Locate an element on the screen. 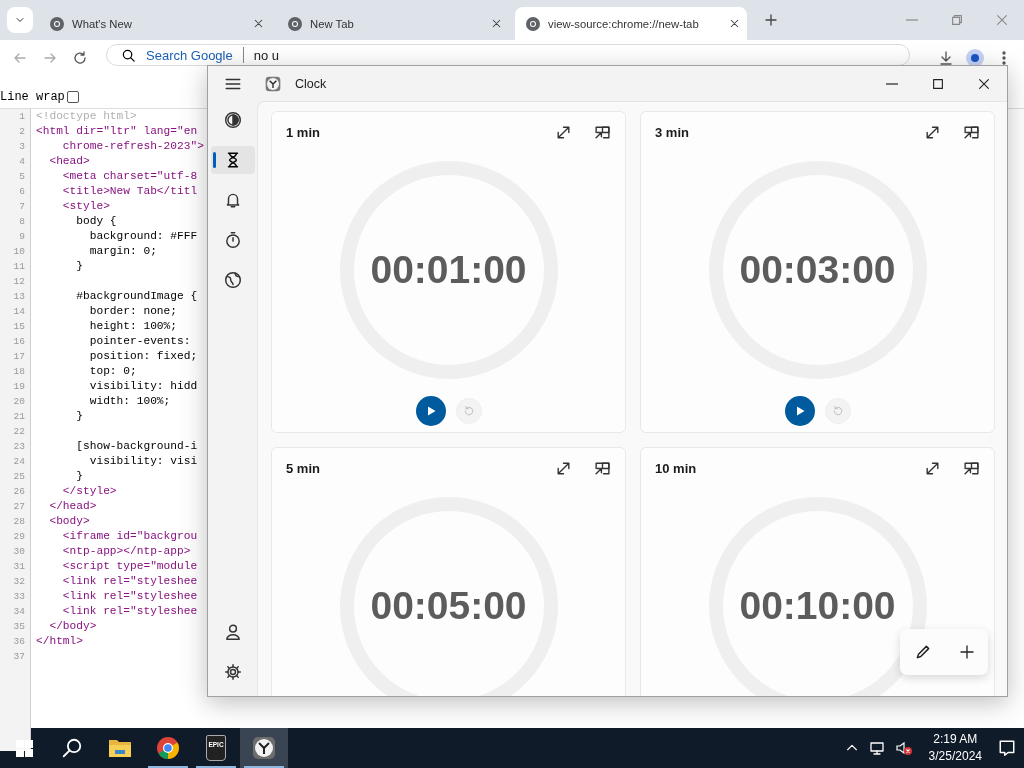 The width and height of the screenshot is (1024, 768). taskbar-clock: 2:19 AM 3/25/2024 is located at coordinates (955, 748).